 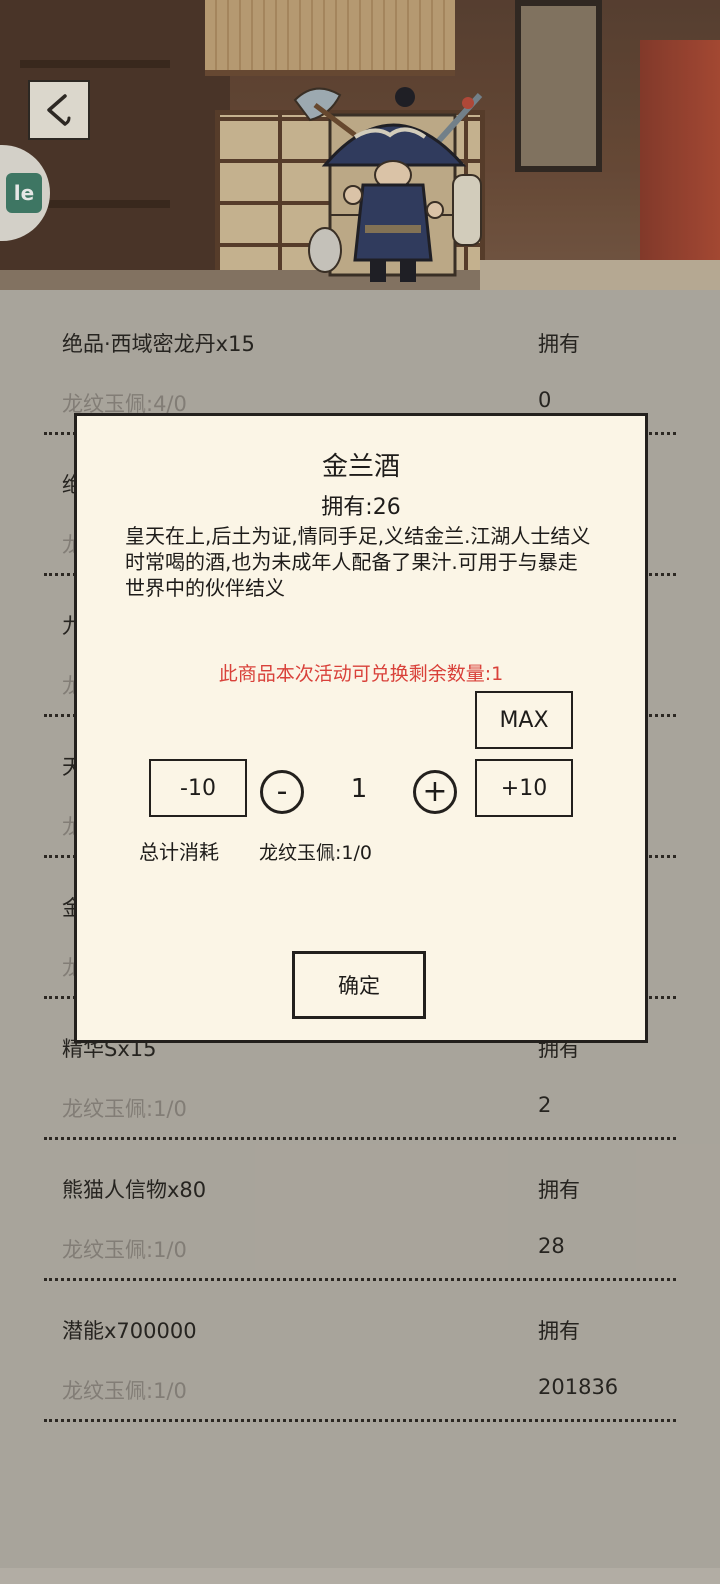 What do you see at coordinates (179, 852) in the screenshot?
I see `total-cost-label: 总计消耗` at bounding box center [179, 852].